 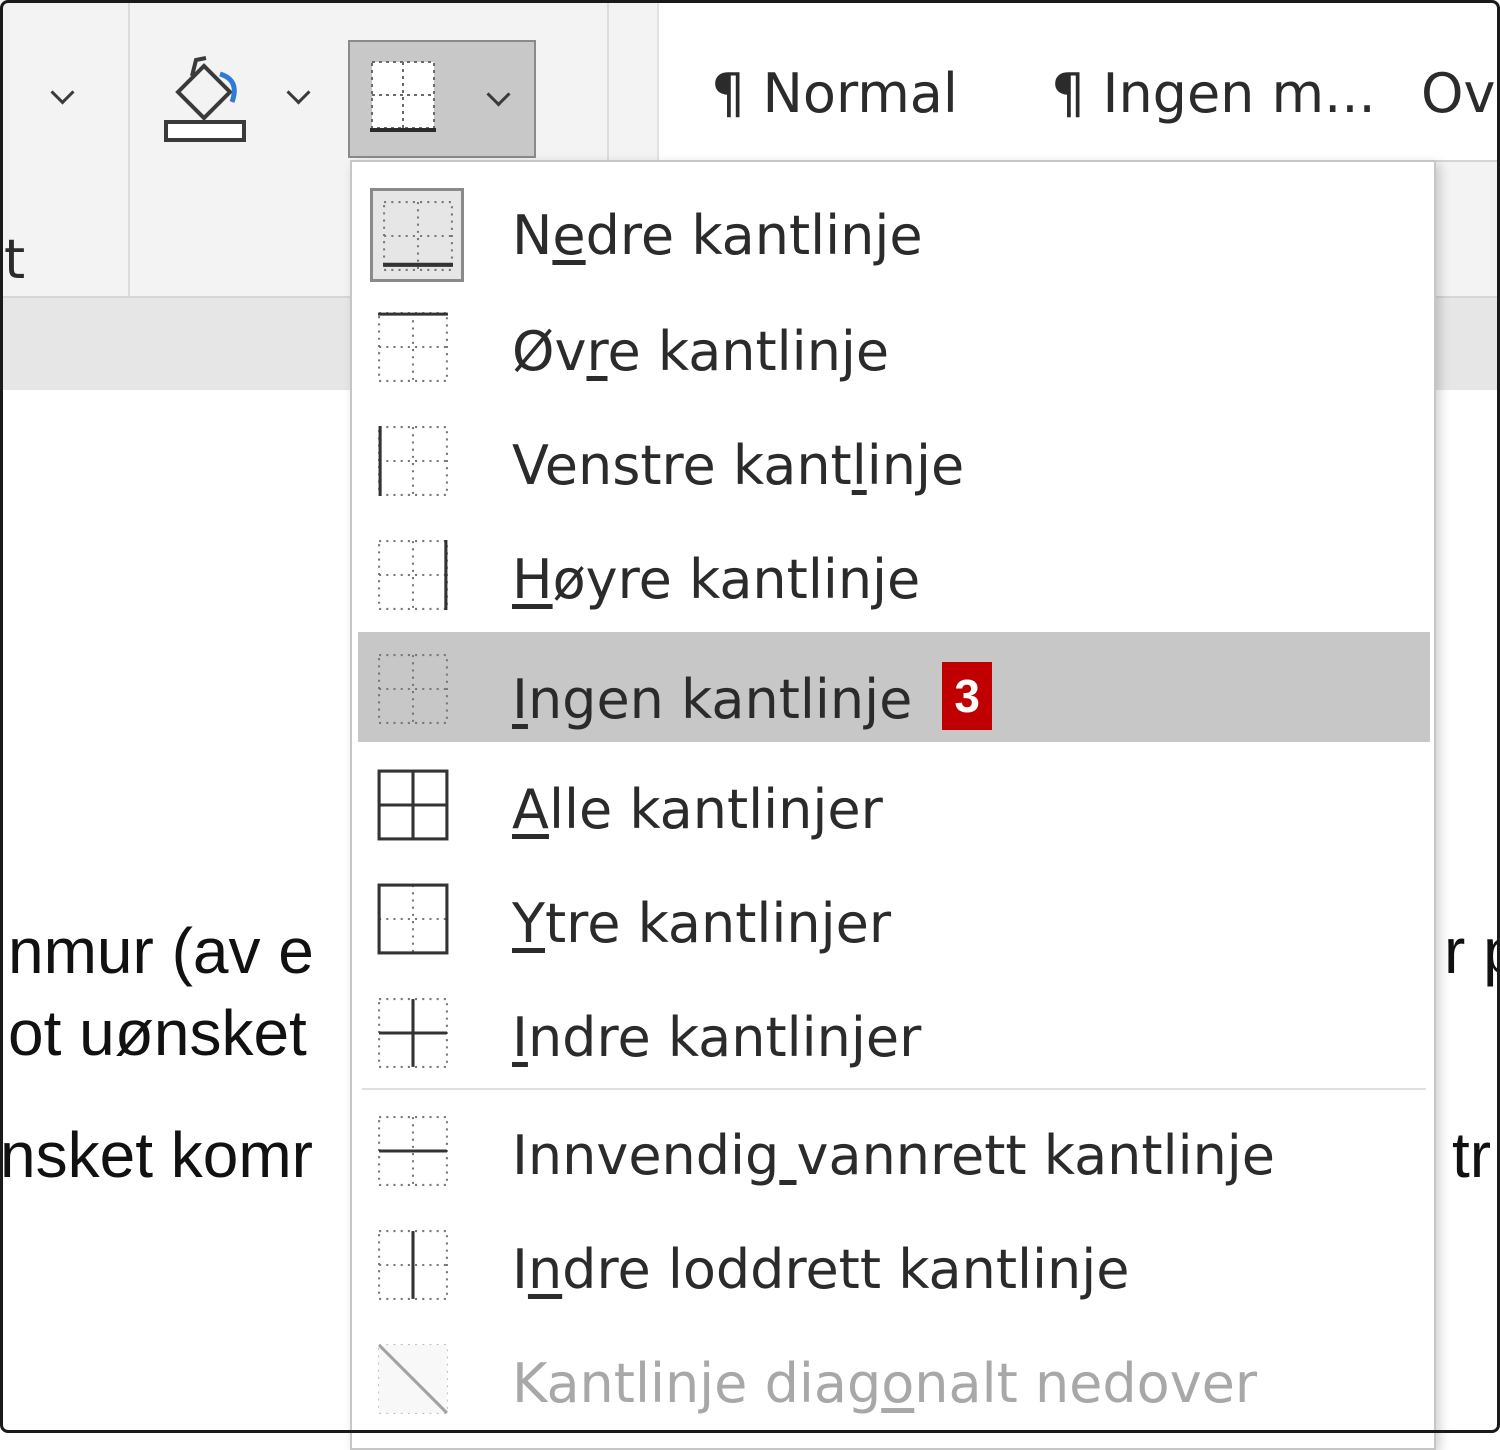 What do you see at coordinates (413, 347) in the screenshot?
I see `top-border-icon` at bounding box center [413, 347].